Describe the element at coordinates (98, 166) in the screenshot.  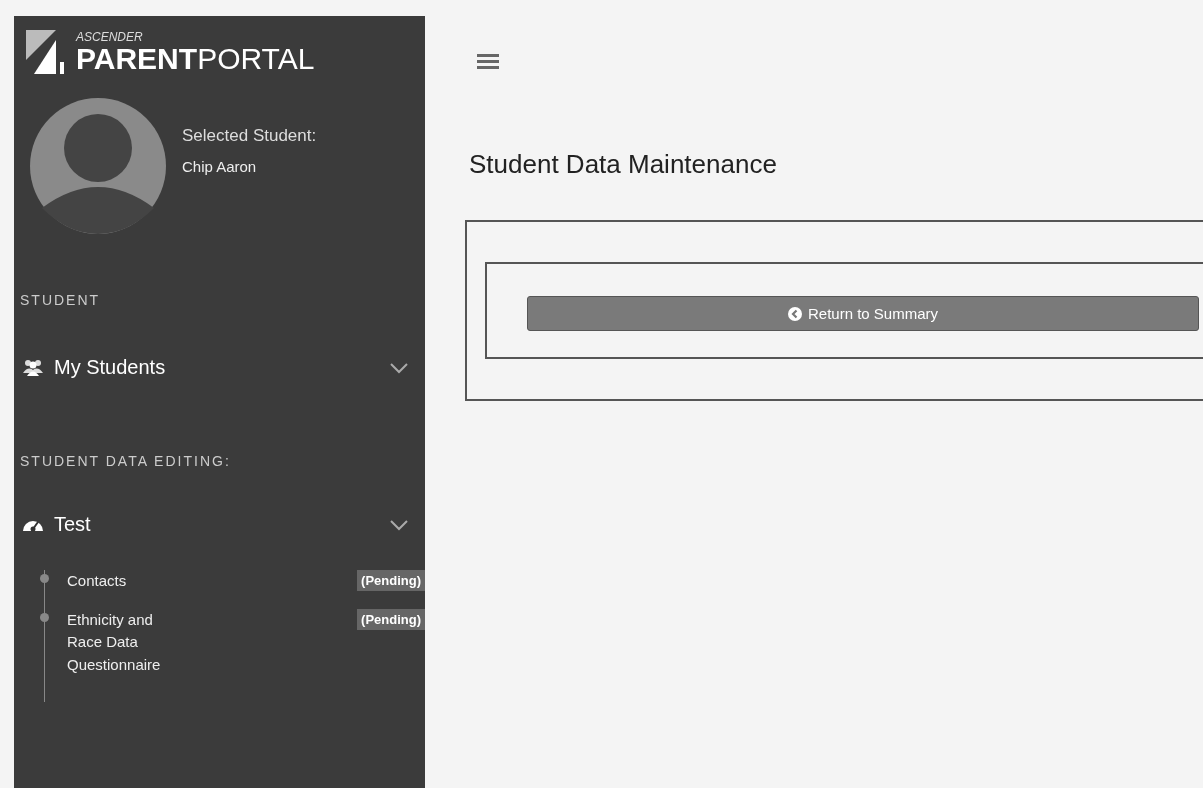
I see `avatar-icon` at that location.